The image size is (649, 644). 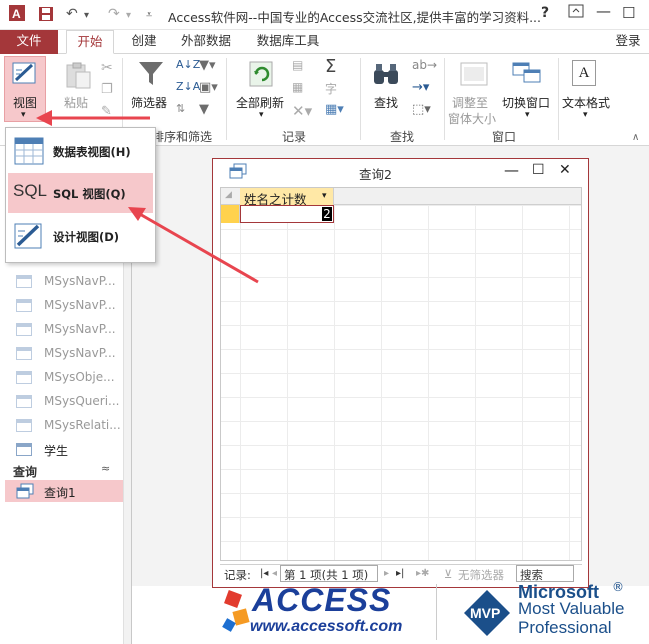 I want to click on switch-window-icon, so click(x=527, y=76).